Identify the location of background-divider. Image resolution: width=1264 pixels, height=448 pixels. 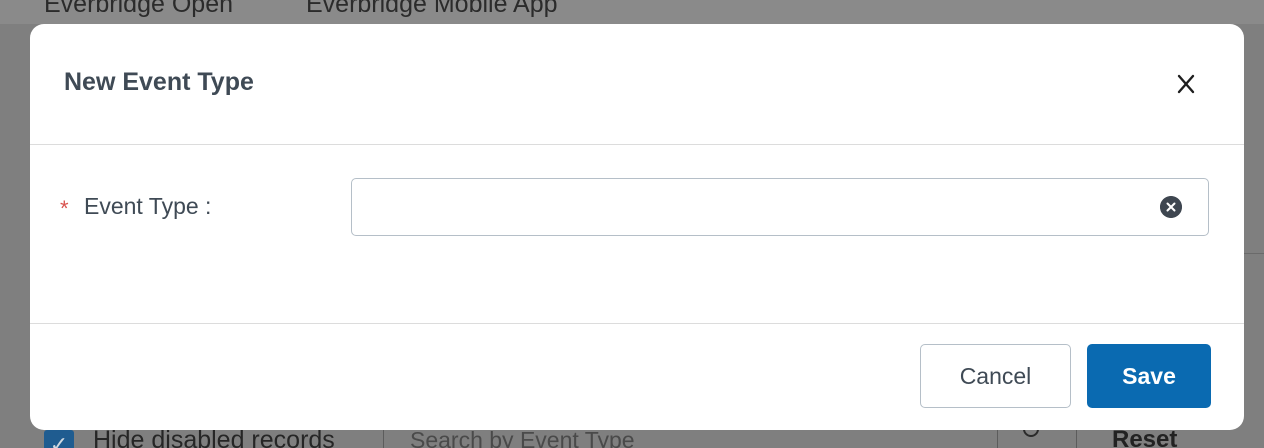
(1254, 253).